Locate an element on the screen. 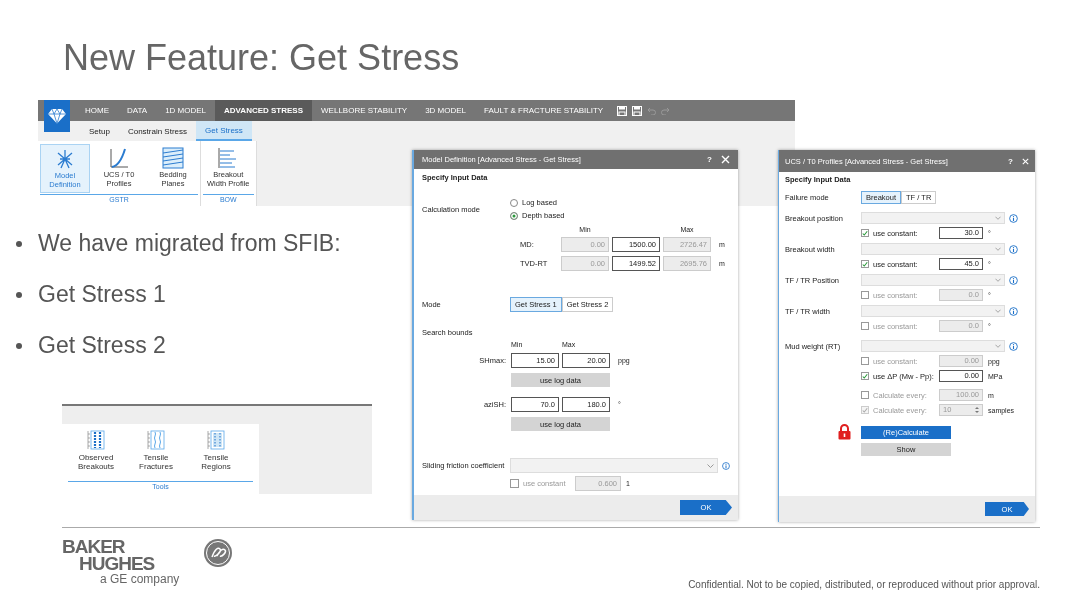 The height and width of the screenshot is (608, 1080). ribbon-subtab: Constrain Stress is located at coordinates (157, 131).